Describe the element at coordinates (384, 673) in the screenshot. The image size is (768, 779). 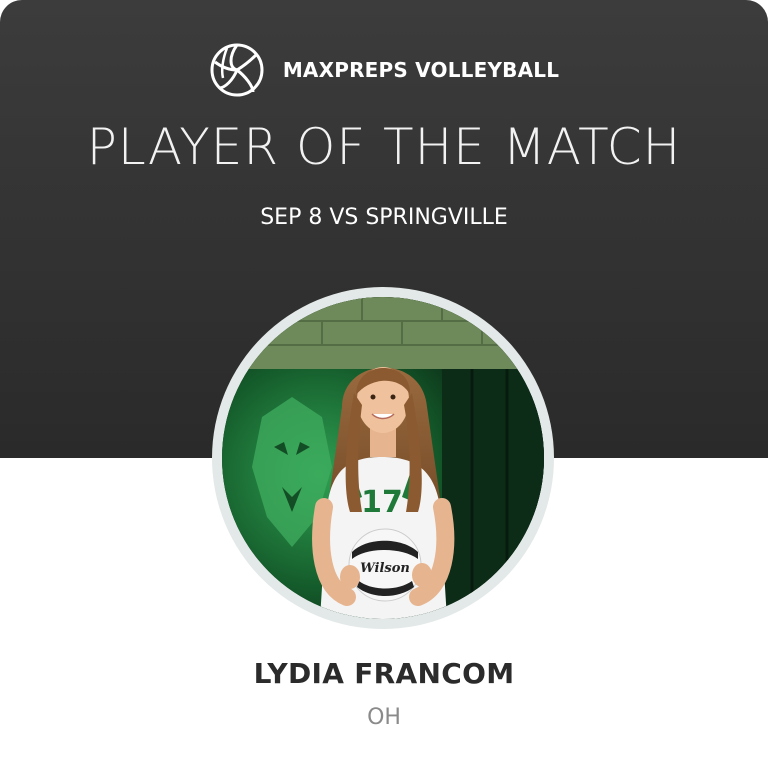
I see `player-name: LYDIA FRANCOM` at that location.